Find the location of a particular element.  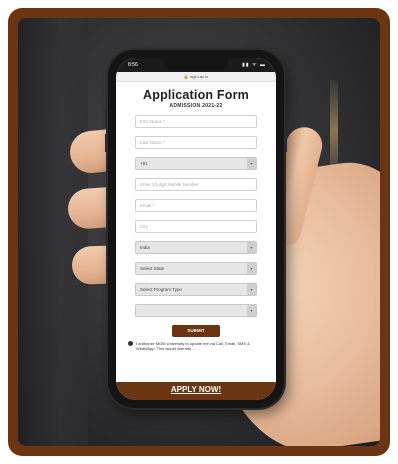

form-subtitle: ADMISSION 2021-22 is located at coordinates (196, 106).